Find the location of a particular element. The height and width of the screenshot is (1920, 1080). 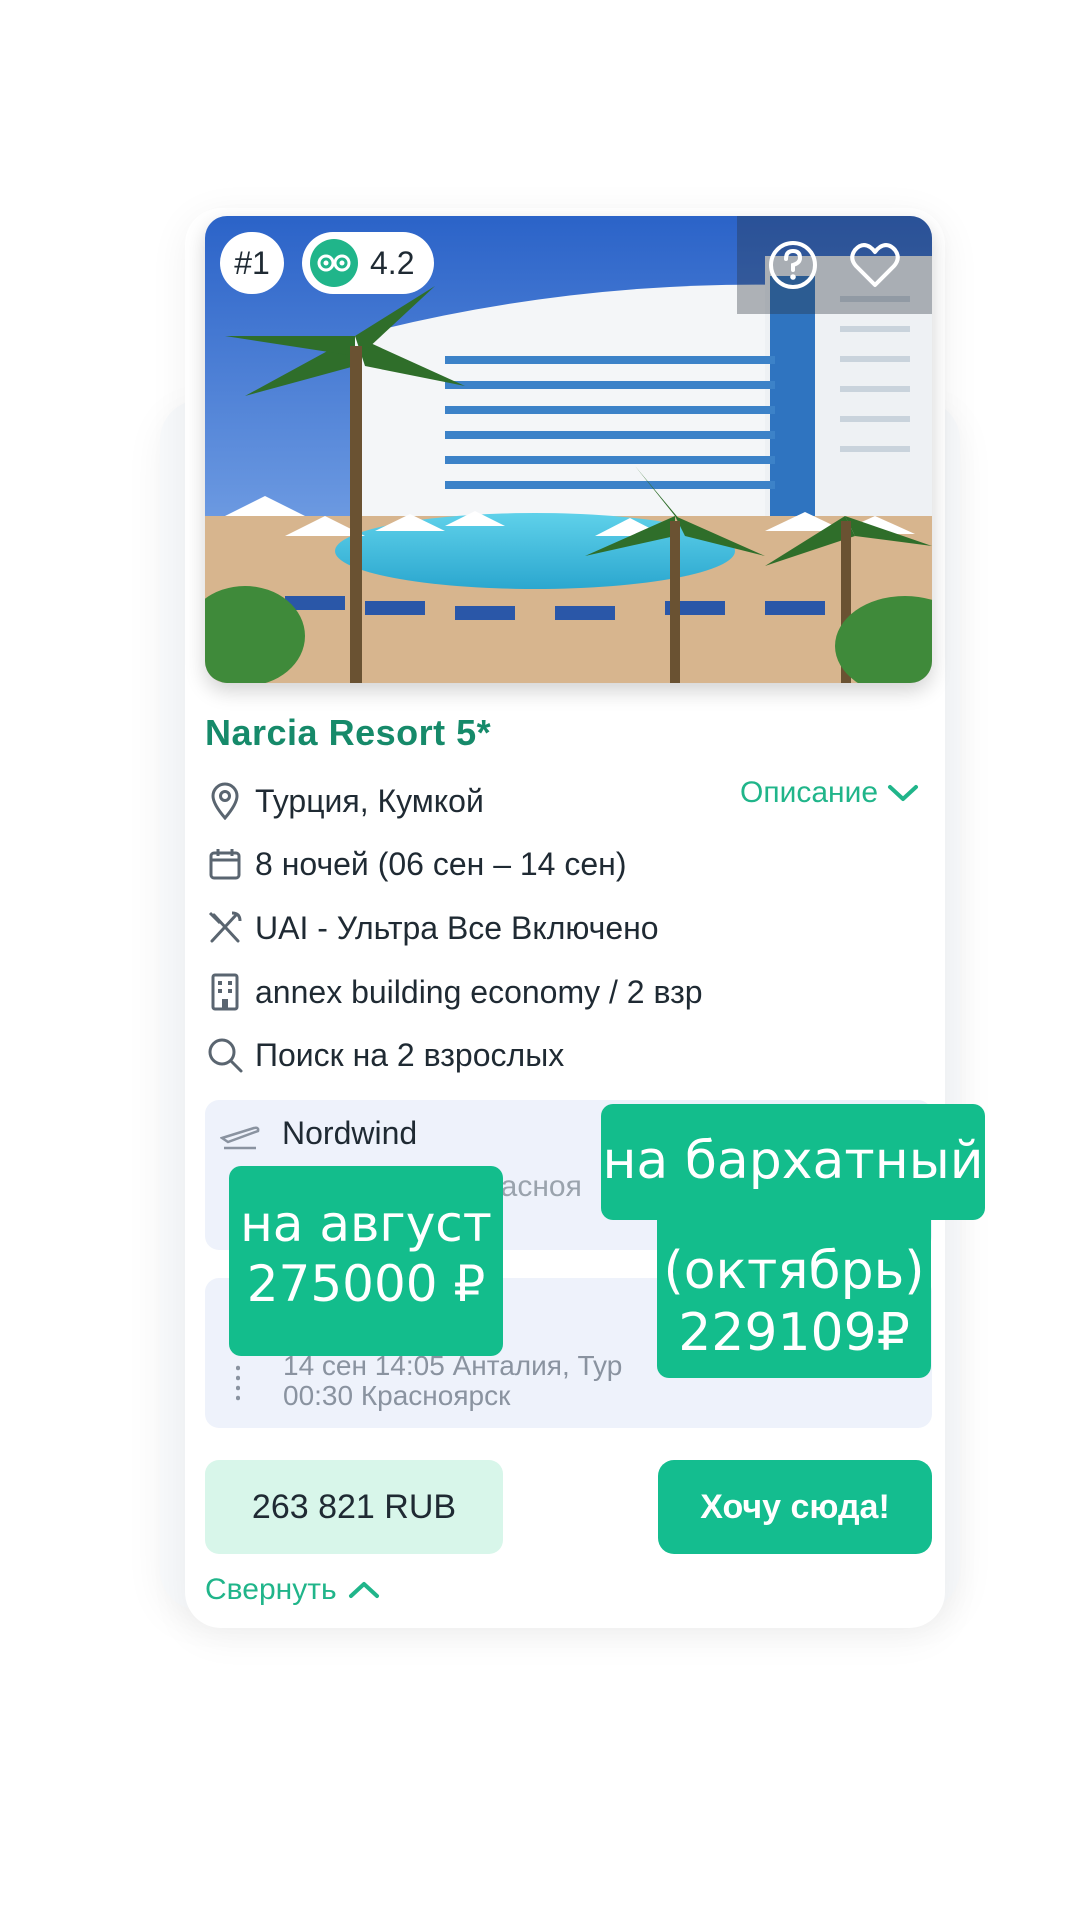

meal-row: UAI - Ультра Все Включено is located at coordinates (432, 928).